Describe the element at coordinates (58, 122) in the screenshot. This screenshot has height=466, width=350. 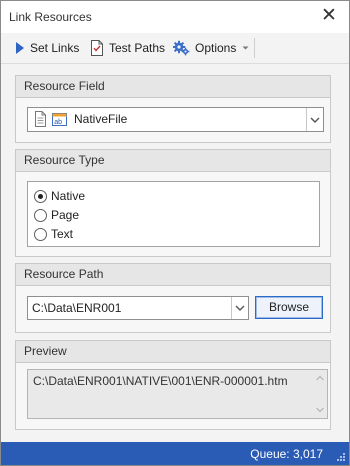
I see `svg-text: ab` at that location.